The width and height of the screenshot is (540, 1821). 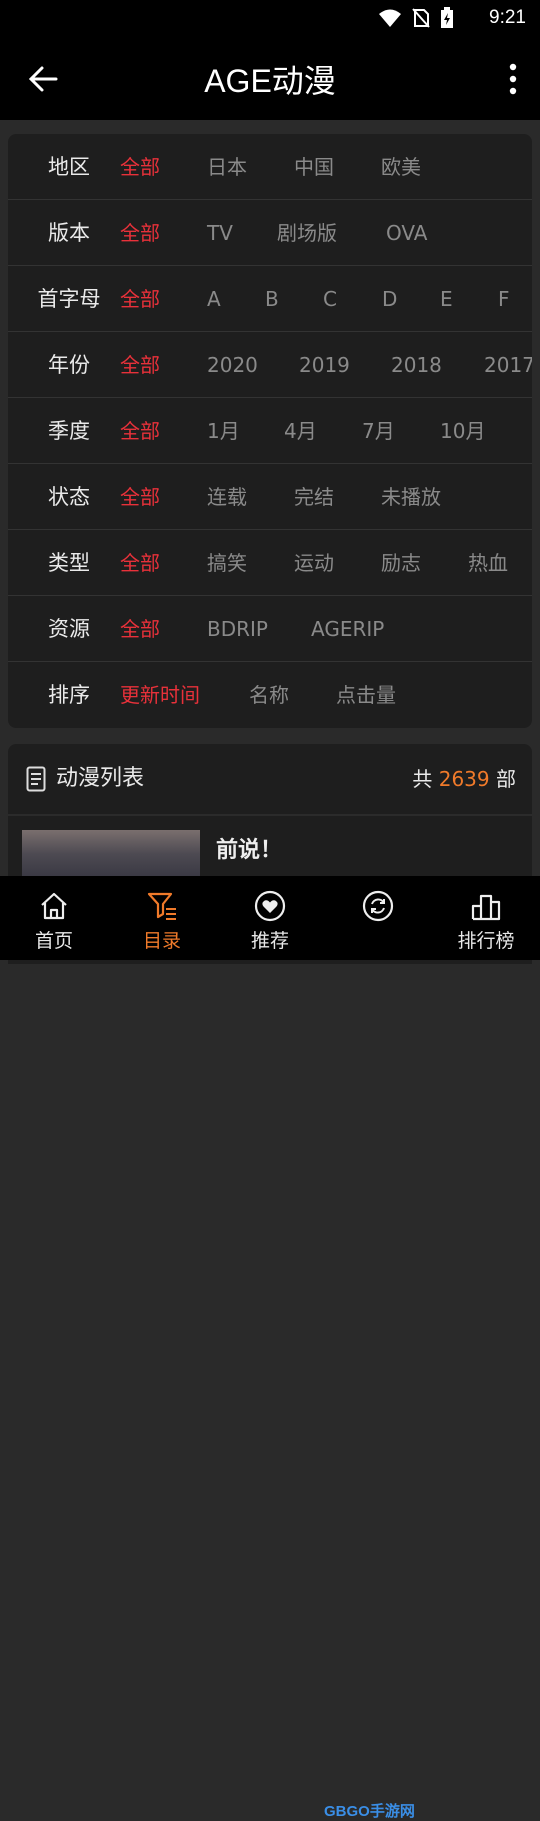 What do you see at coordinates (488, 563) in the screenshot?
I see `filter-option: 热血` at bounding box center [488, 563].